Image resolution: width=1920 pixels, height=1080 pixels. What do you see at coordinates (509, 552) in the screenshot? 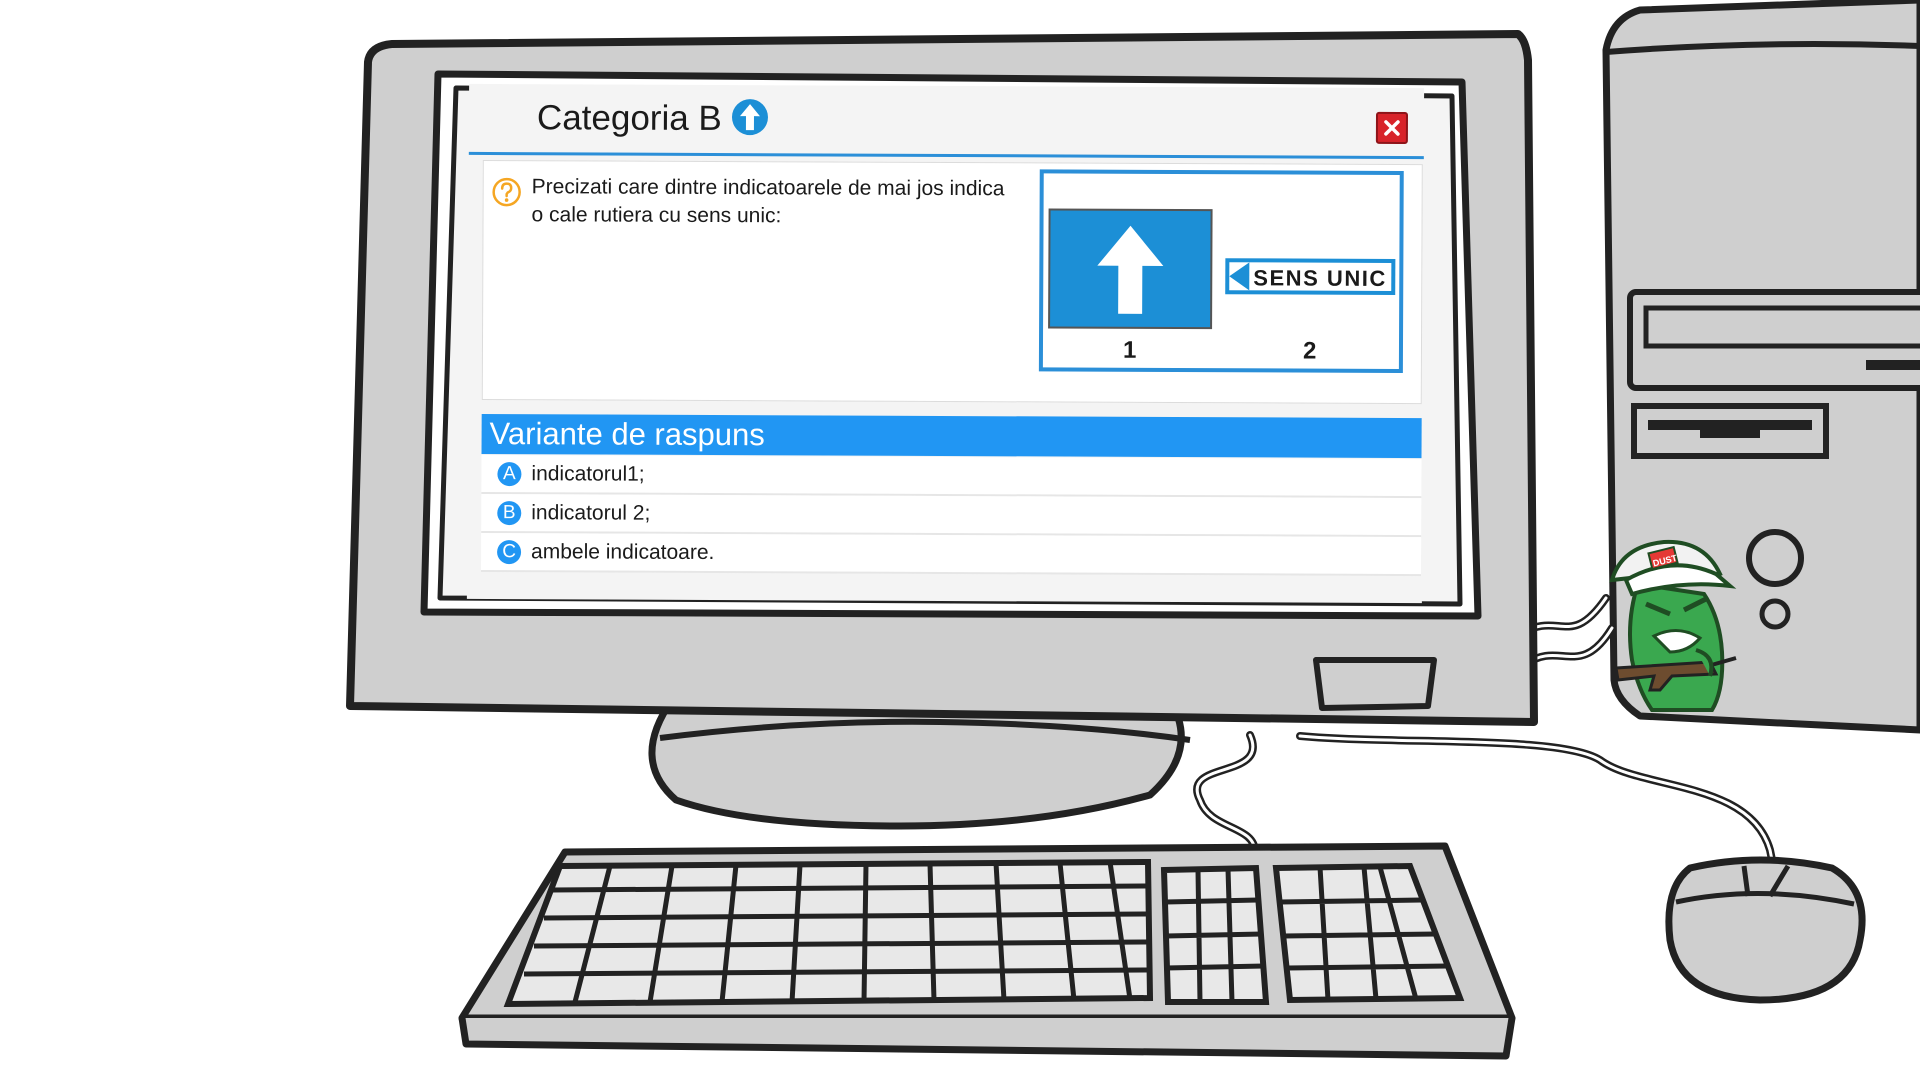
I see `answer-letter-badge: C` at bounding box center [509, 552].